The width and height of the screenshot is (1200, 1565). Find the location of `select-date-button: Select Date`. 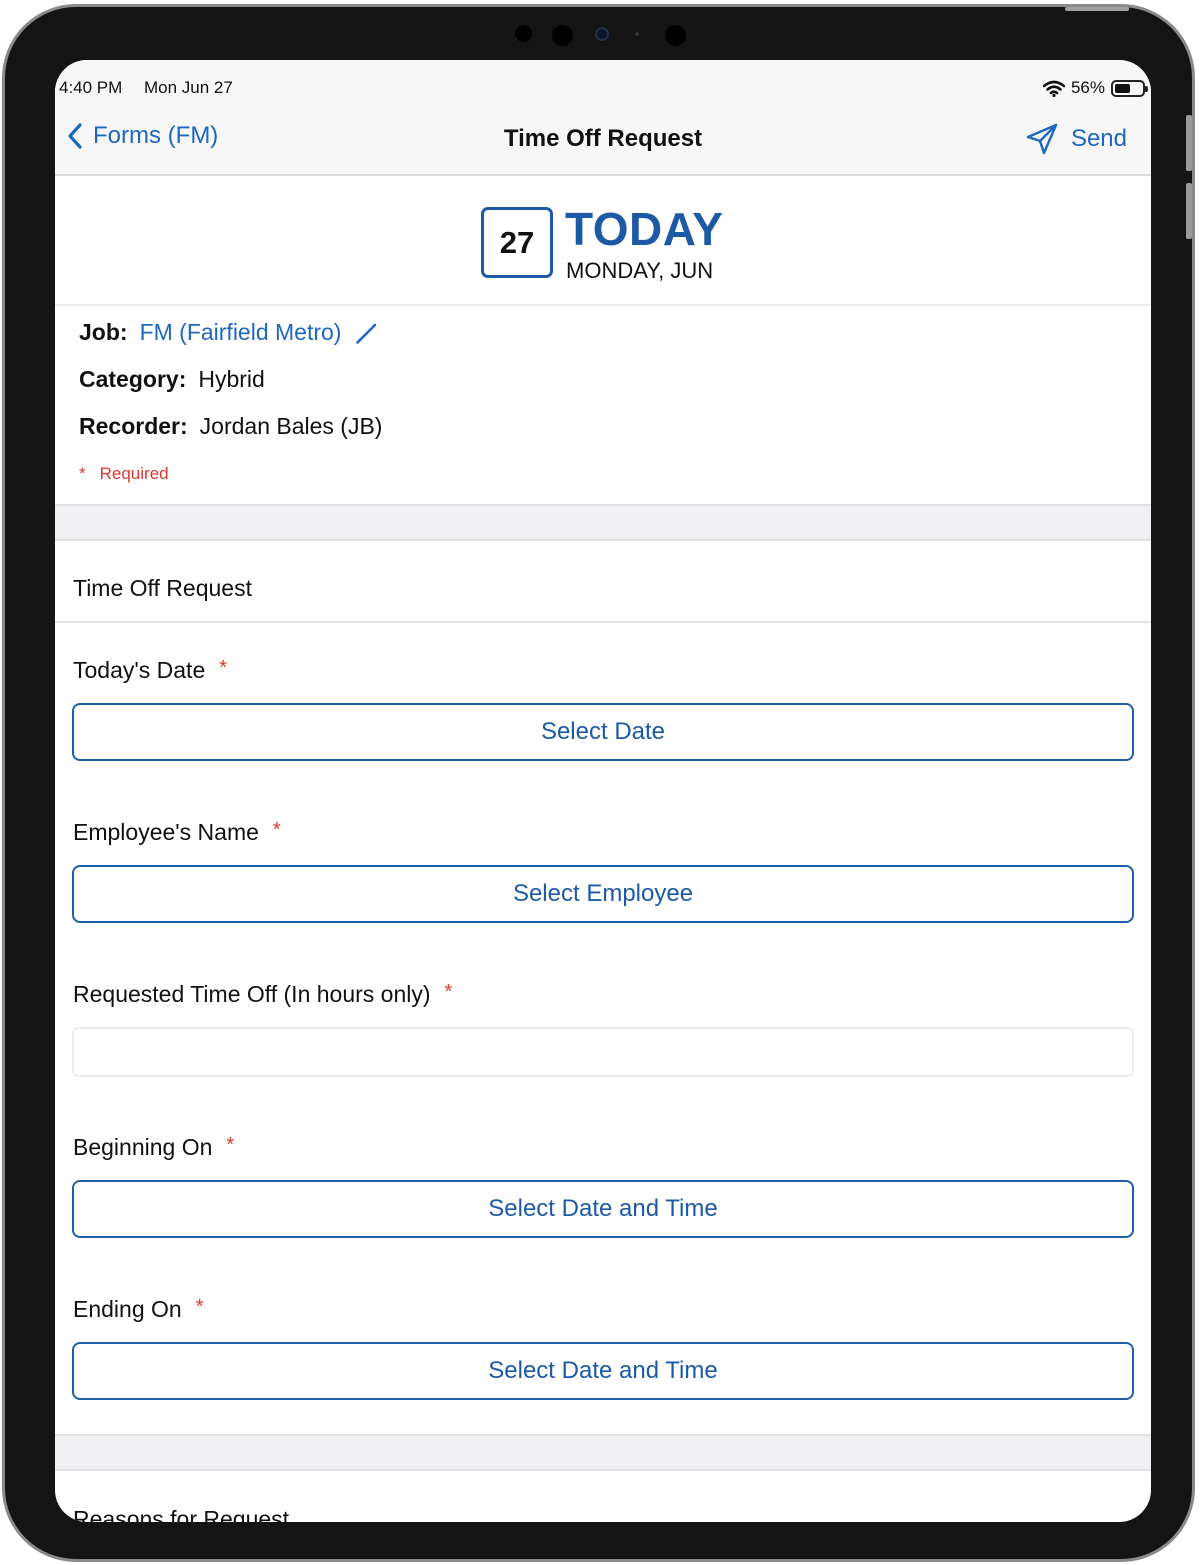

select-date-button: Select Date is located at coordinates (603, 732).